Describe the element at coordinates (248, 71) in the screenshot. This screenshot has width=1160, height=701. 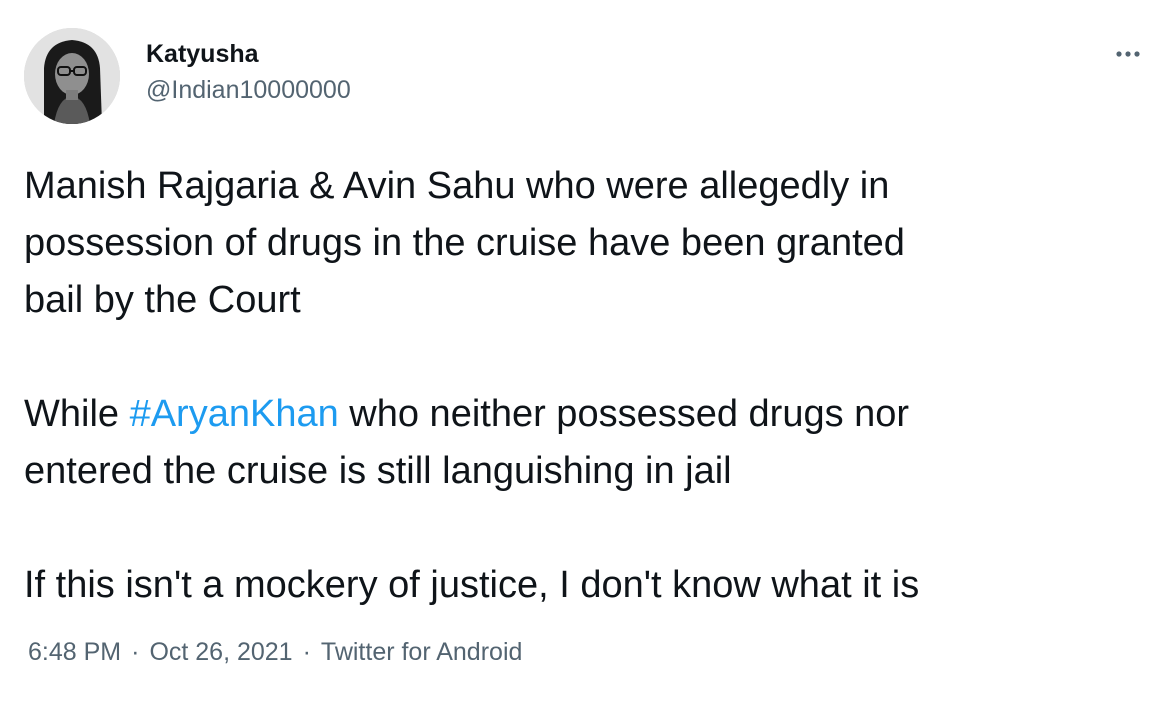
I see `user-names: Katyusha @Indian10000000` at that location.